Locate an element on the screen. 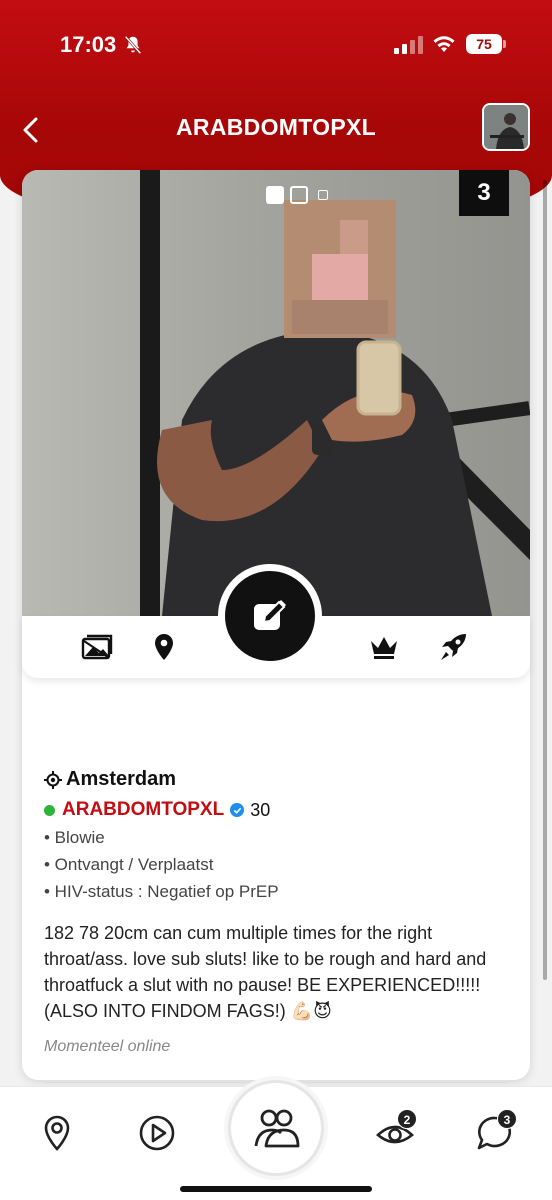  location-pin-icon is located at coordinates (164, 647).